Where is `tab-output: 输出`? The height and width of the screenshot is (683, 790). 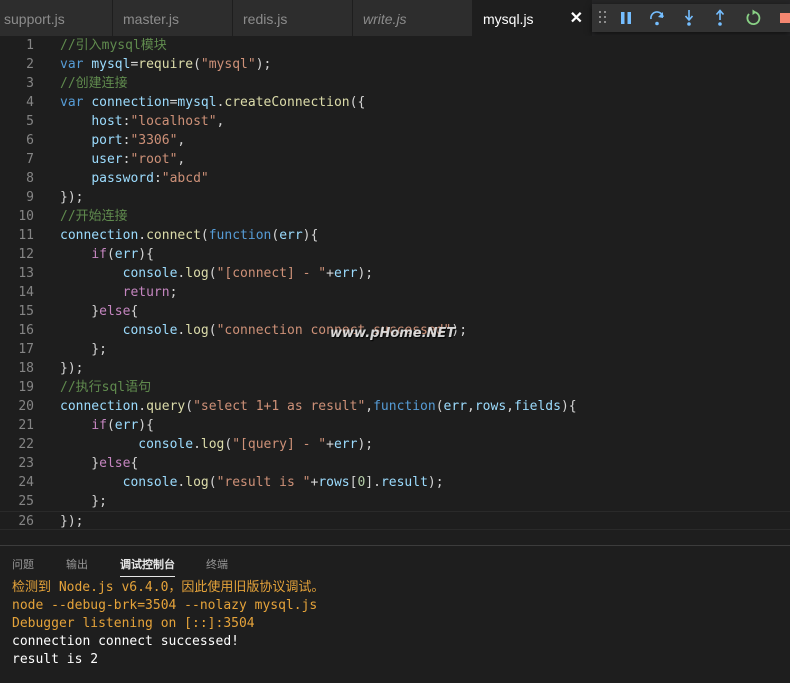 tab-output: 输出 is located at coordinates (77, 564).